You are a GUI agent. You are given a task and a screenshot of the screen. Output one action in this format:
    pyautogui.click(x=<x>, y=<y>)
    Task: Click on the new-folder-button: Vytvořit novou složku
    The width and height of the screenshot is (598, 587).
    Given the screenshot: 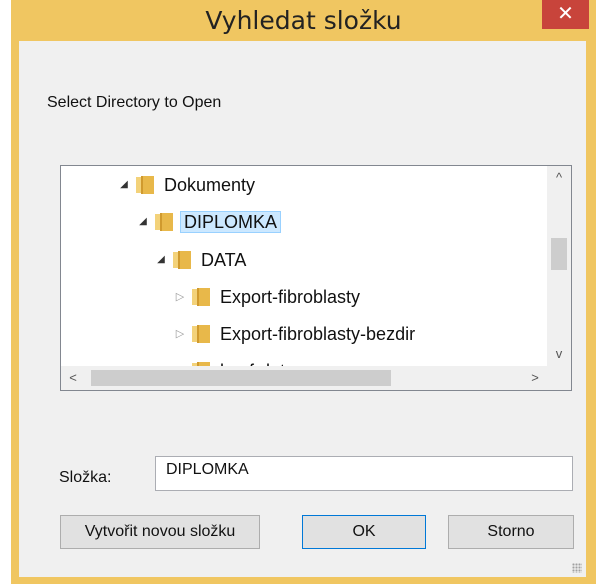 What is the action you would take?
    pyautogui.click(x=160, y=532)
    